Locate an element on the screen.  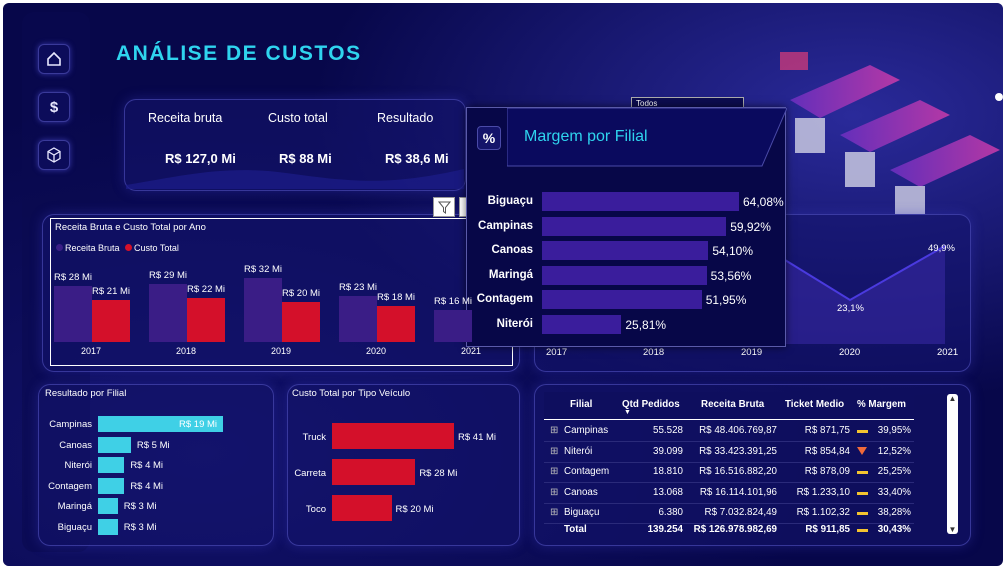
cell-margem: 12,52% is located at coordinates (894, 451).